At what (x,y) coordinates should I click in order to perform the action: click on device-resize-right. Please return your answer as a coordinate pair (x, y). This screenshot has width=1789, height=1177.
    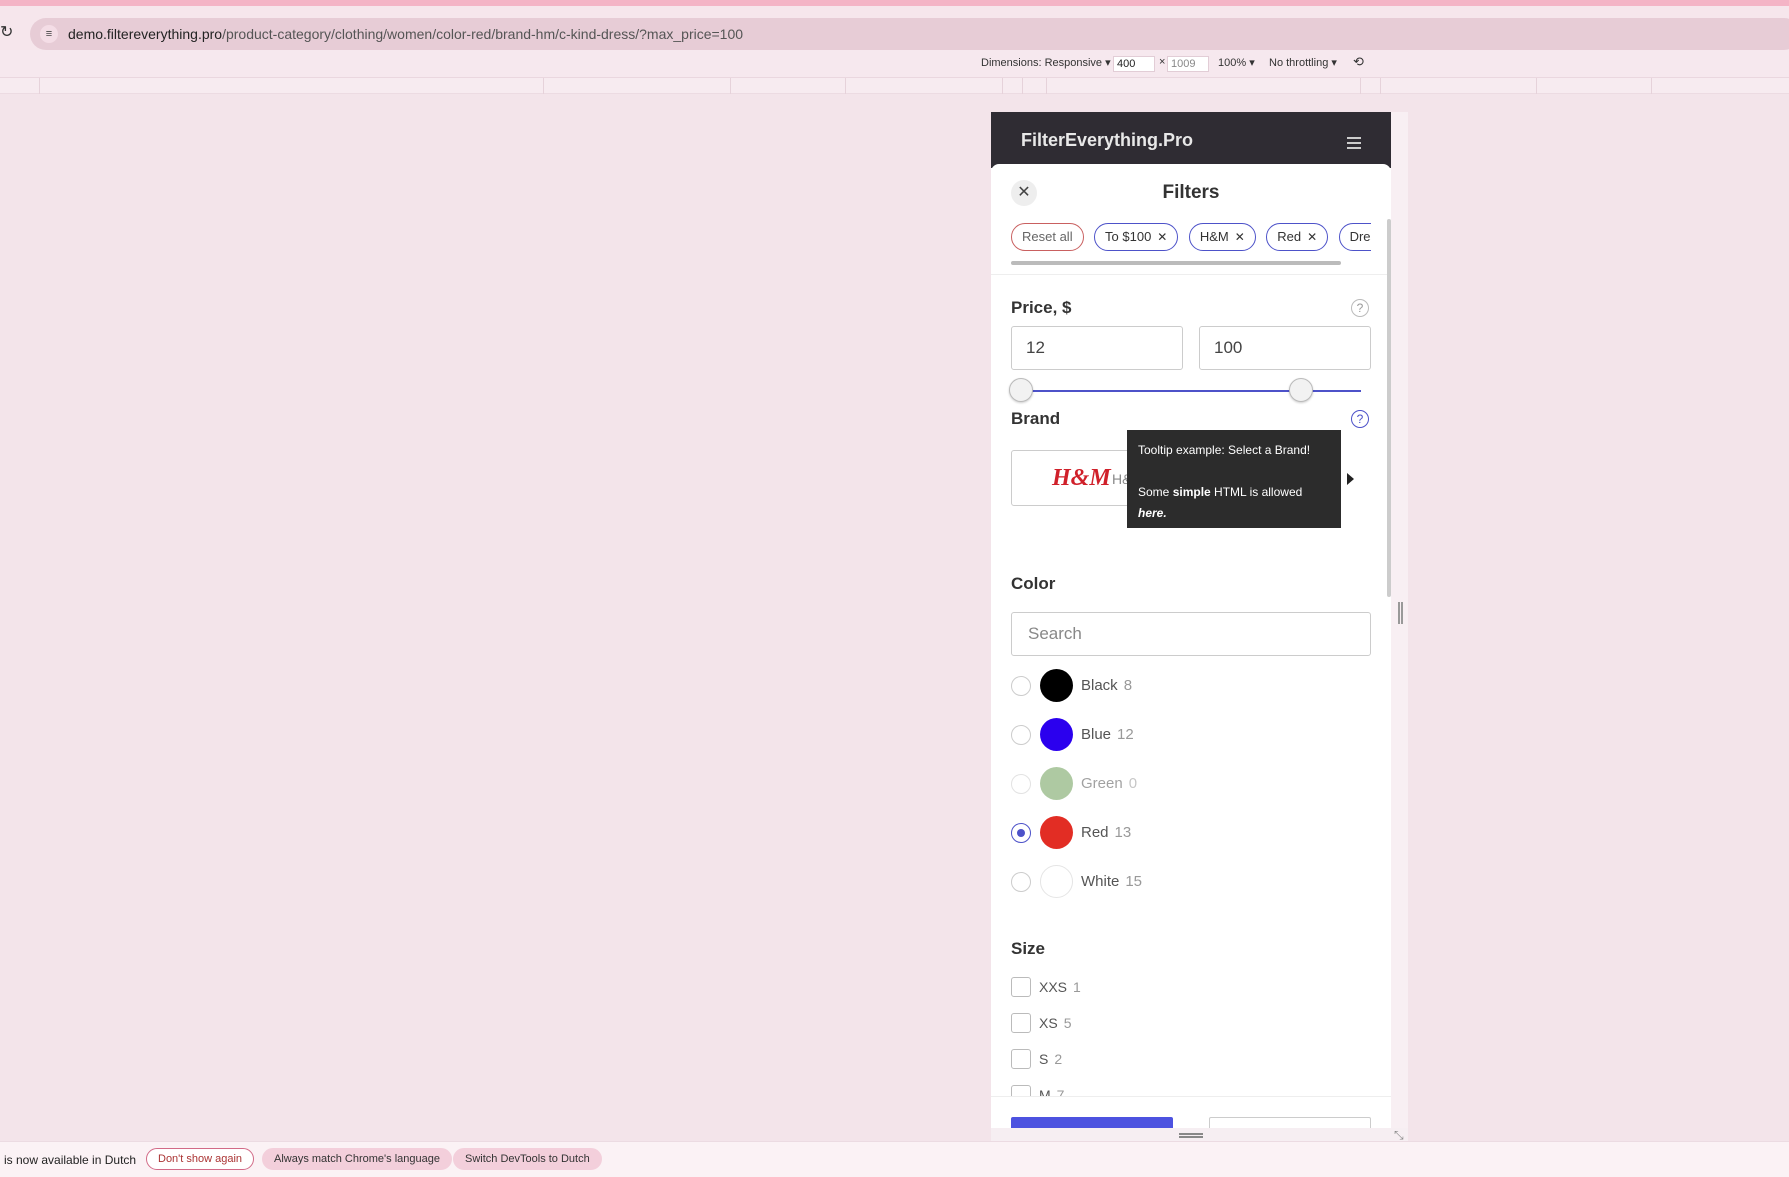
    Looking at the image, I should click on (1399, 620).